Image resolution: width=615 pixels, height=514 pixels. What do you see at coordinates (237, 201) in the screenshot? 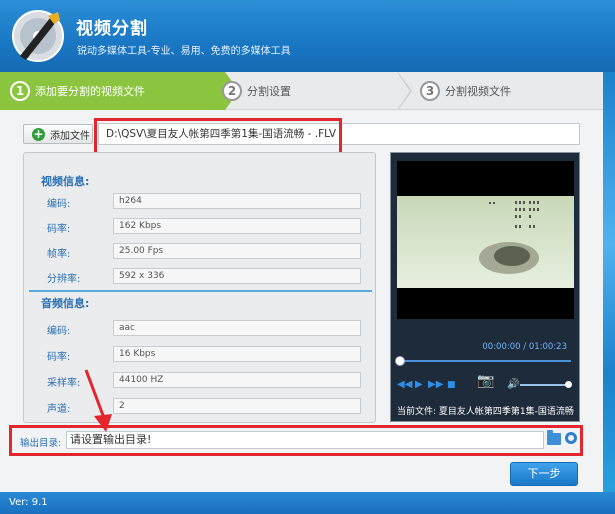
I see `video-codec-value: h264` at bounding box center [237, 201].